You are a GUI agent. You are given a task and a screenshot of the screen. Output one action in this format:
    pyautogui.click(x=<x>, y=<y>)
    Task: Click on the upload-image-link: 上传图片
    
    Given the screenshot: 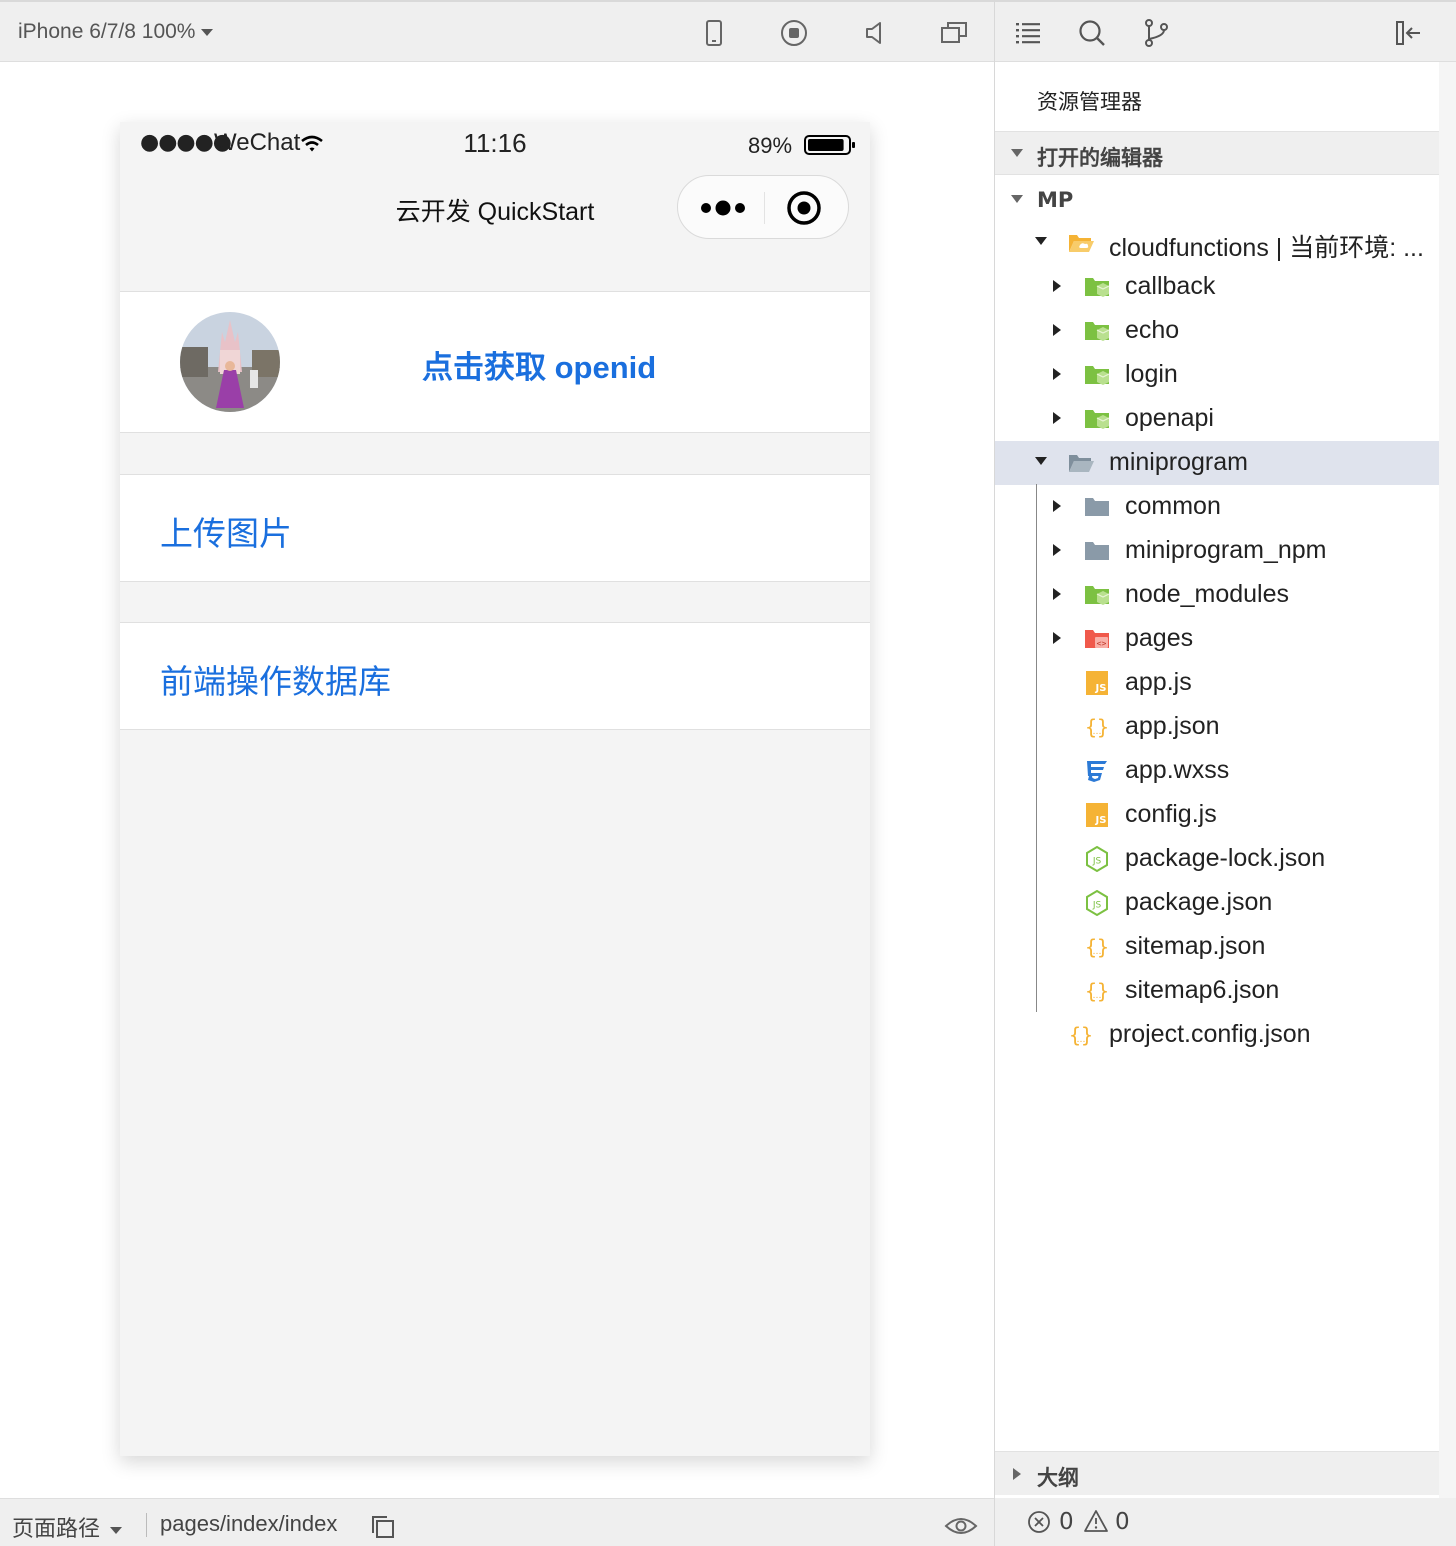 What is the action you would take?
    pyautogui.click(x=226, y=531)
    